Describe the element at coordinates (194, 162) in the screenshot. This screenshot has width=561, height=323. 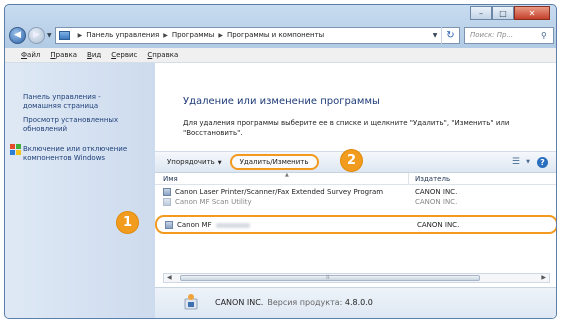
I see `organize-button: Упорядочить ▼` at that location.